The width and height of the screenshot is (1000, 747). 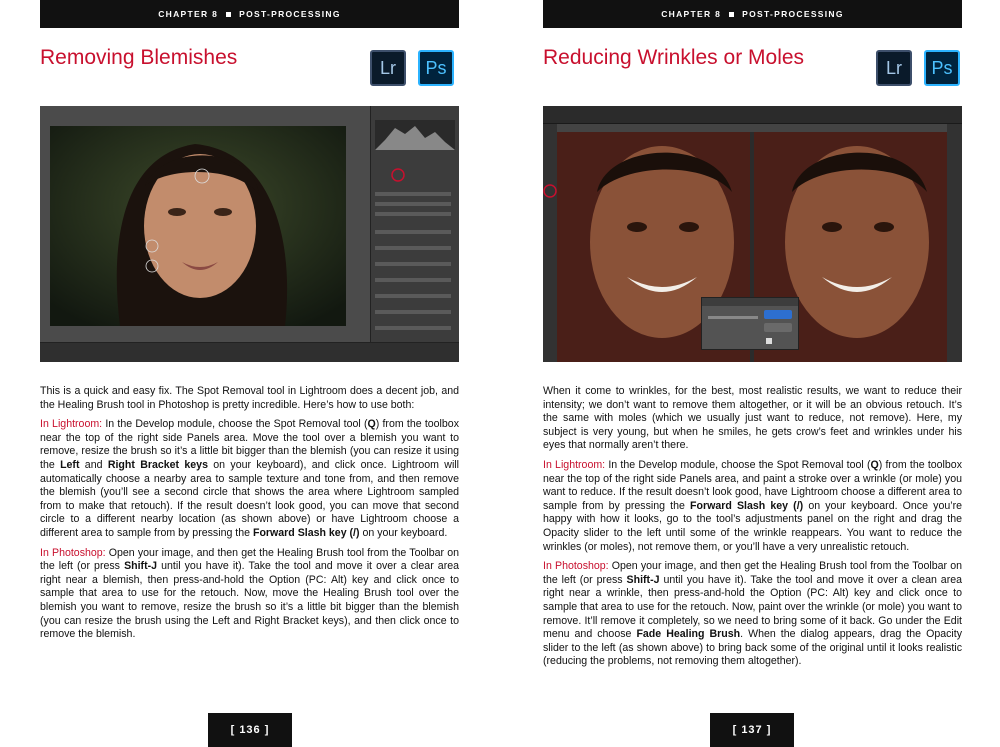 What do you see at coordinates (752, 234) in the screenshot?
I see `photoshop-screenshot` at bounding box center [752, 234].